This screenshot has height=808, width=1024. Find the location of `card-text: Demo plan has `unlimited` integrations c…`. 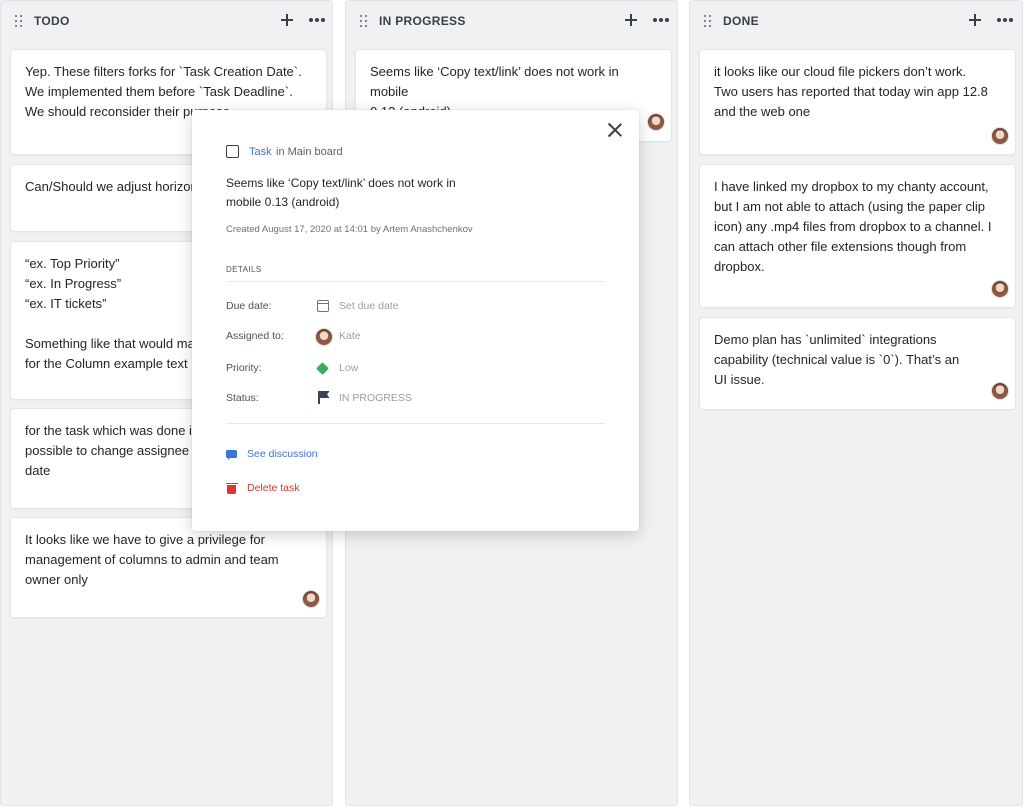

card-text: Demo plan has `unlimited` integrations c… is located at coordinates (837, 359).